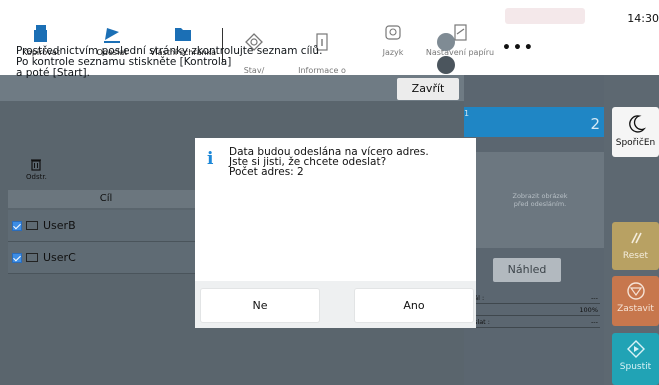  Describe the element at coordinates (40, 33) in the screenshot. I see `copy-icon` at that location.